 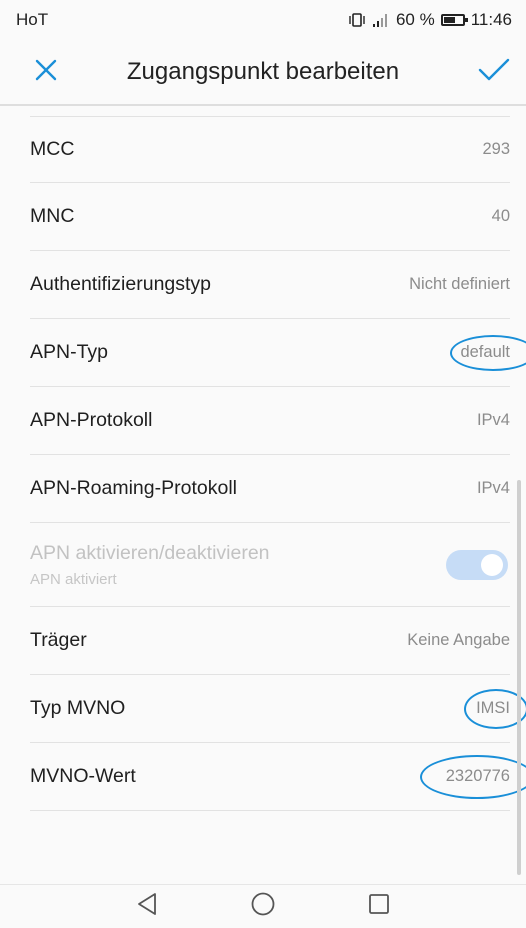 What do you see at coordinates (459, 284) in the screenshot?
I see `row-value: Nicht definiert` at bounding box center [459, 284].